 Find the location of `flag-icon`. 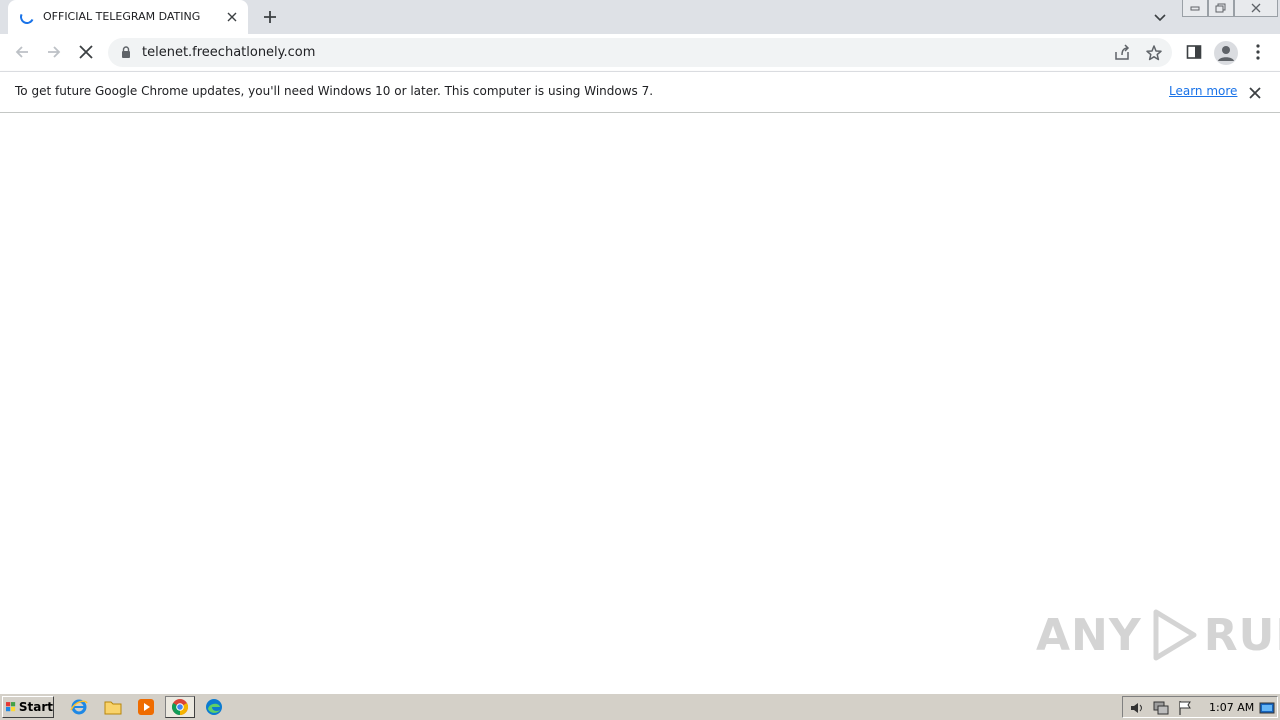

flag-icon is located at coordinates (1185, 708).